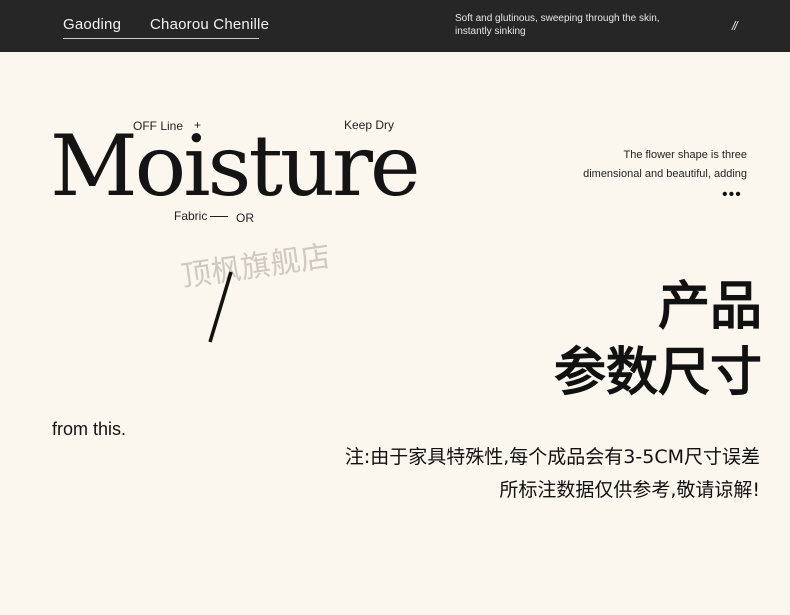  Describe the element at coordinates (552, 457) in the screenshot. I see `note-line-1: 注:由于家具特殊性,每个成品会有3-5CM尺寸误差` at that location.